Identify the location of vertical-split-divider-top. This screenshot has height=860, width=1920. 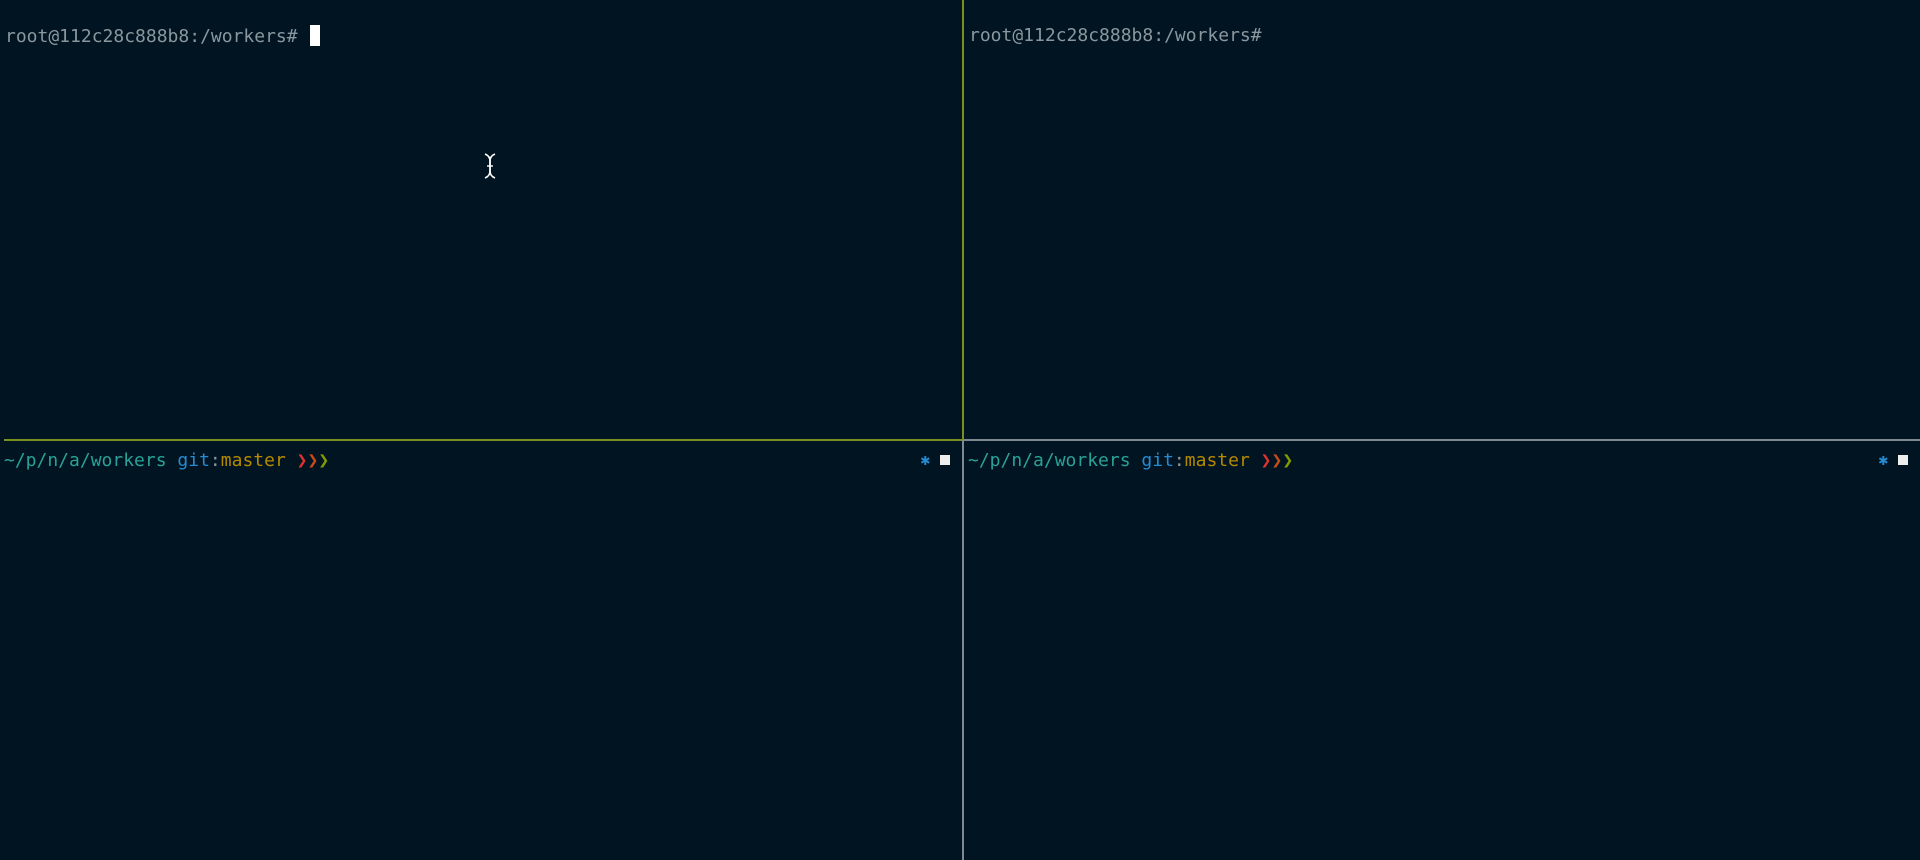
(963, 220).